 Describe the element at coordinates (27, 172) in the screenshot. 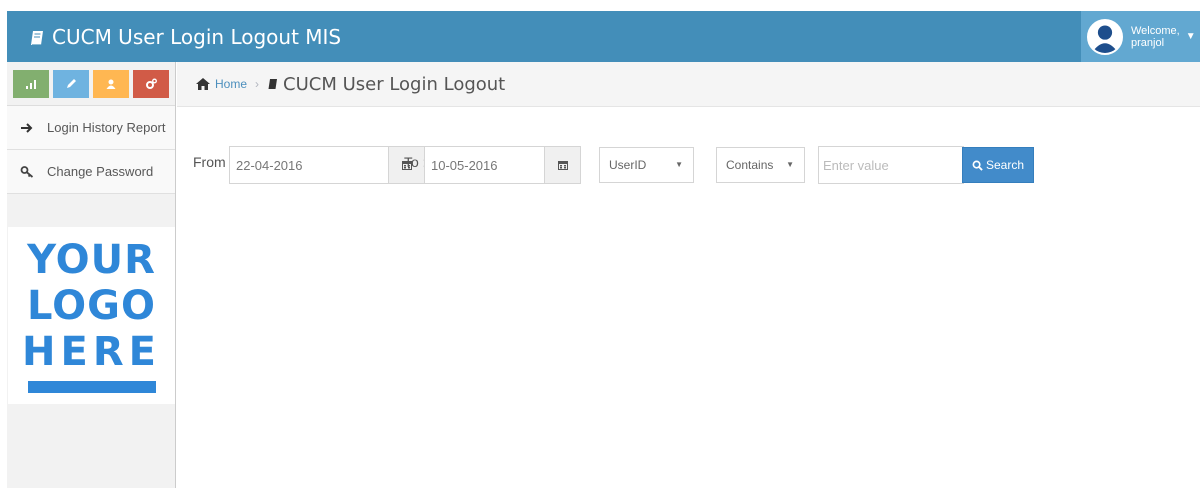

I see `key-icon` at that location.